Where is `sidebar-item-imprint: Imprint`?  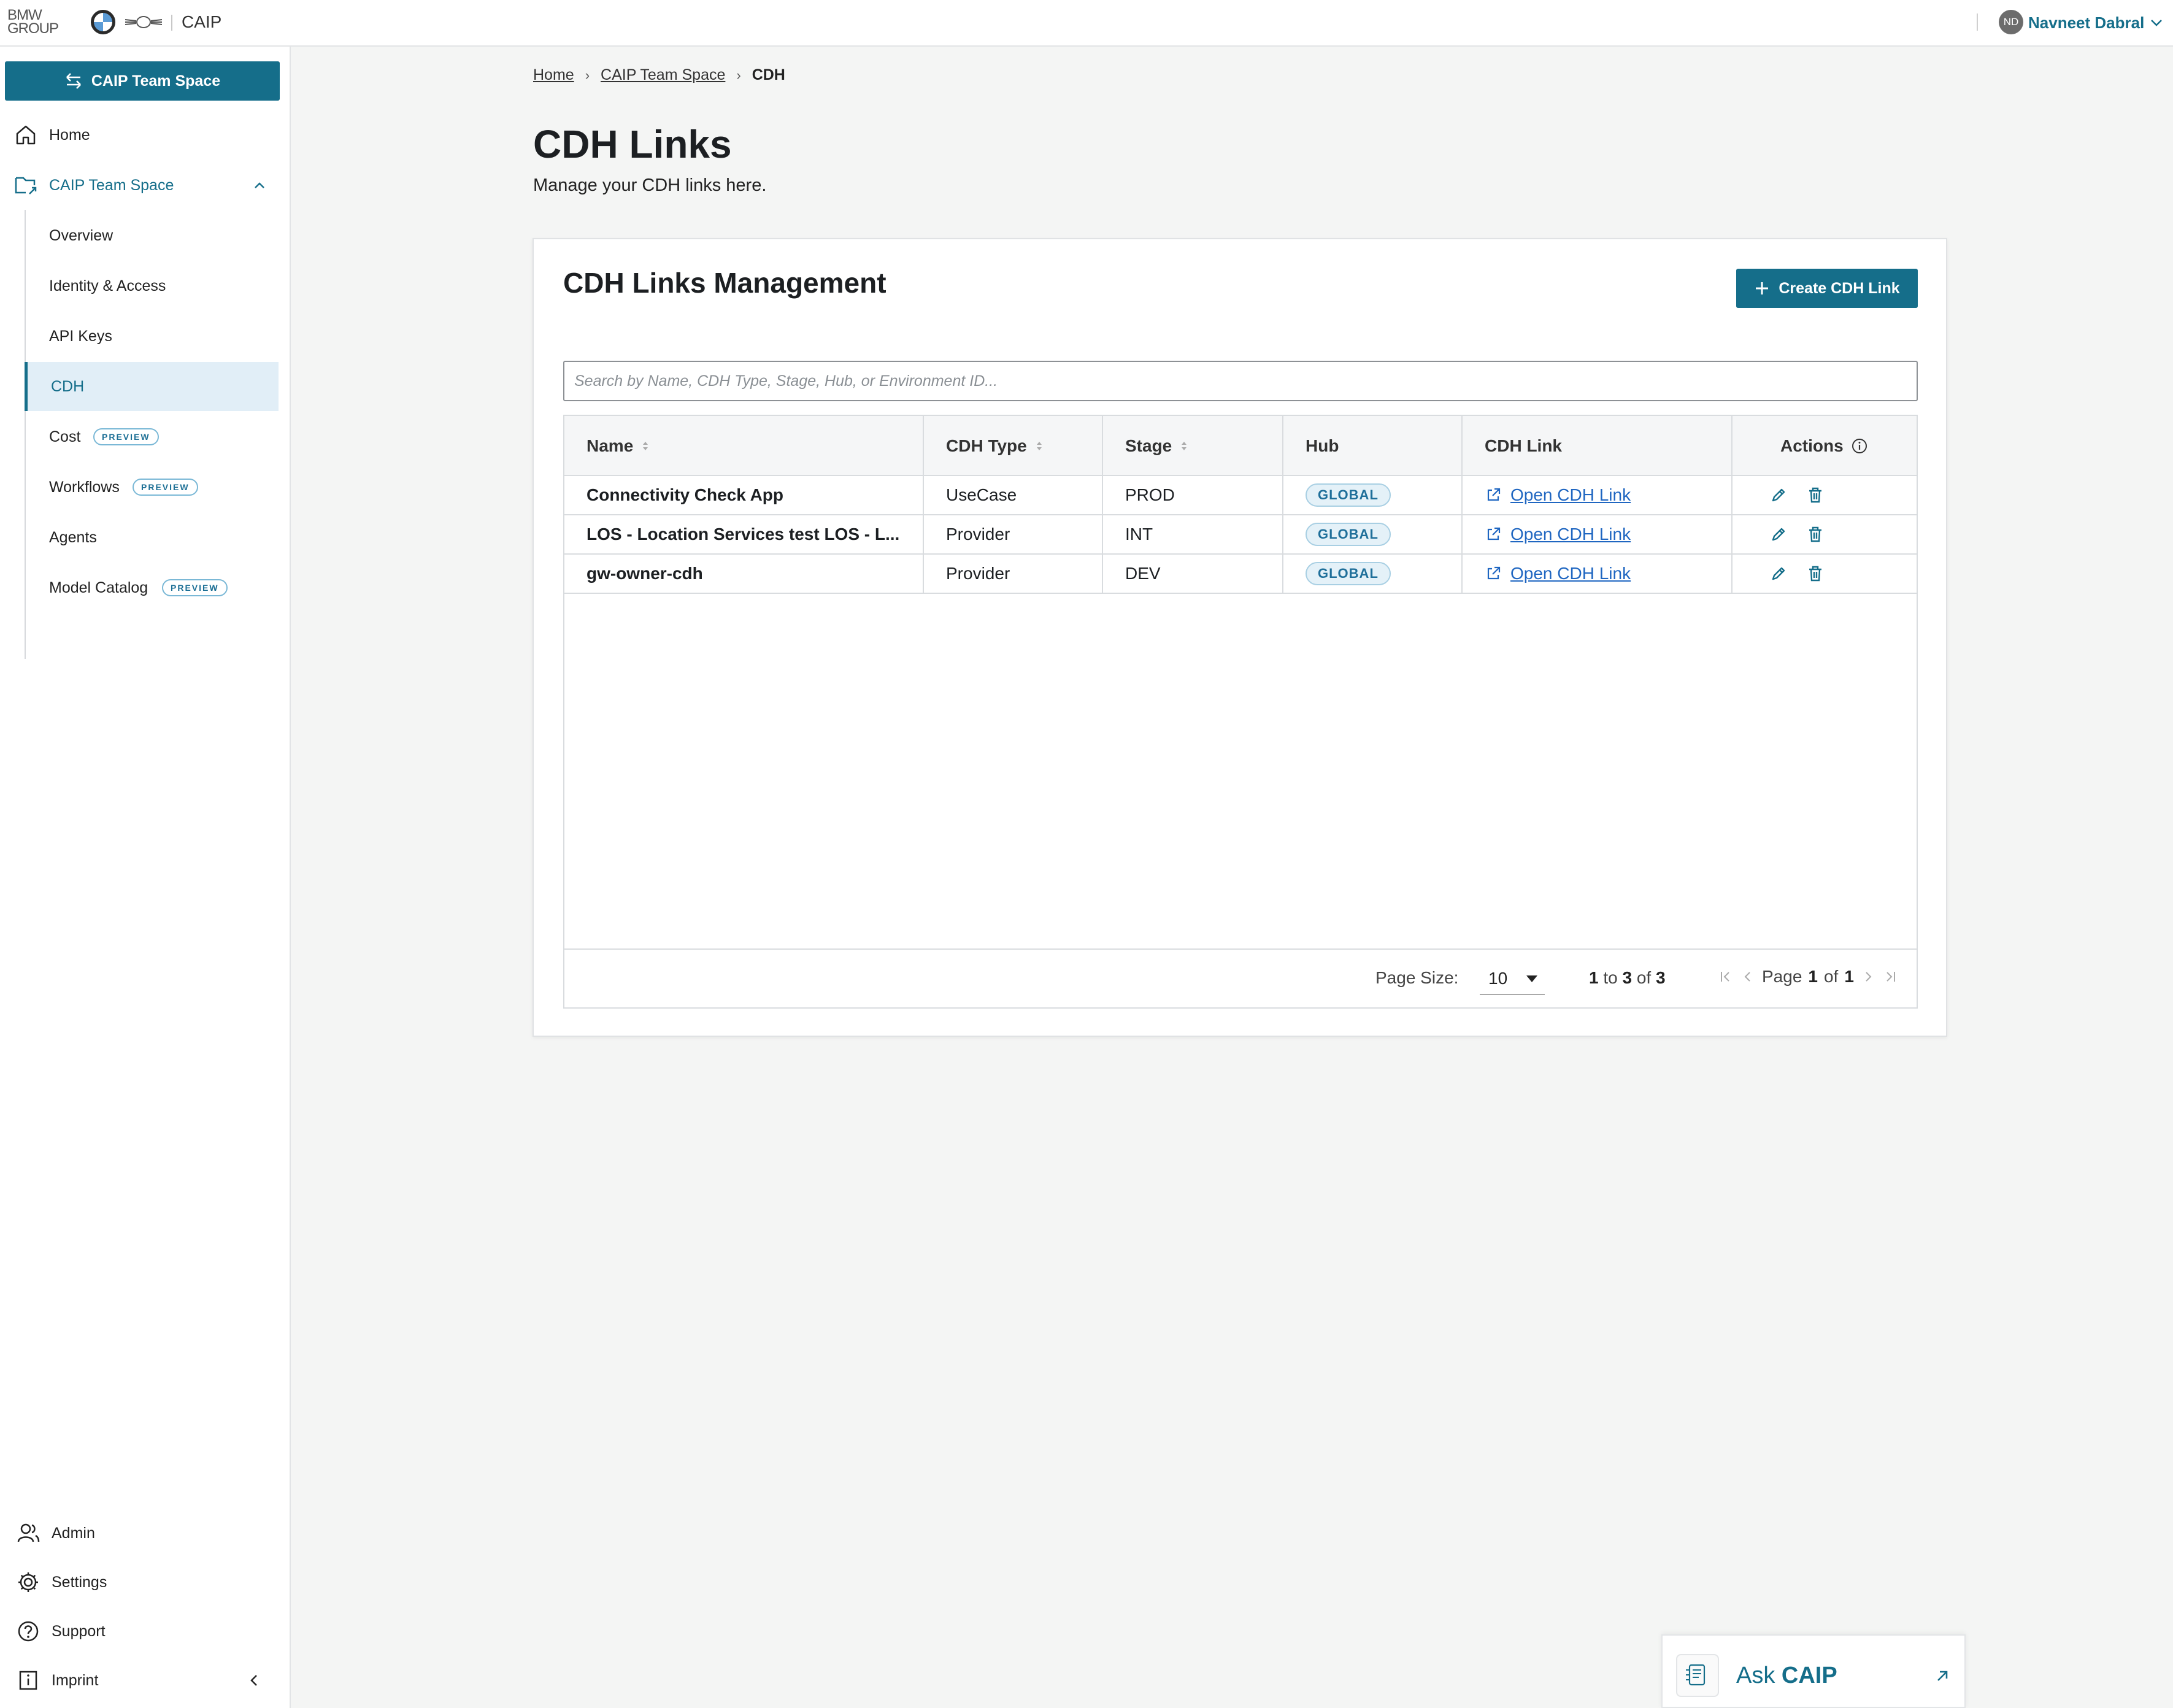 sidebar-item-imprint: Imprint is located at coordinates (145, 1681).